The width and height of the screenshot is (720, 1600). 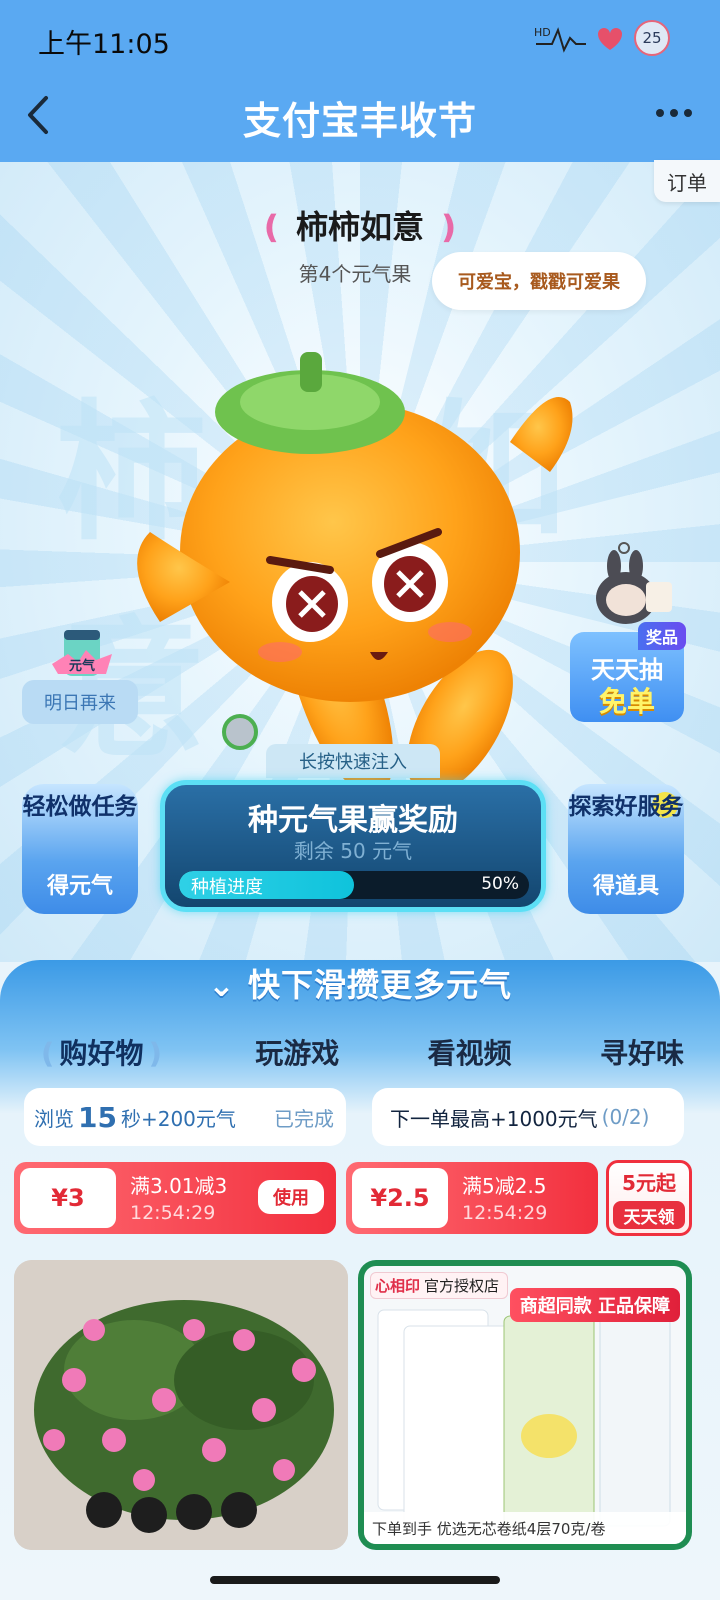 I want to click on authorized-store-badge: 心相印 官方授权店, so click(x=439, y=1285).